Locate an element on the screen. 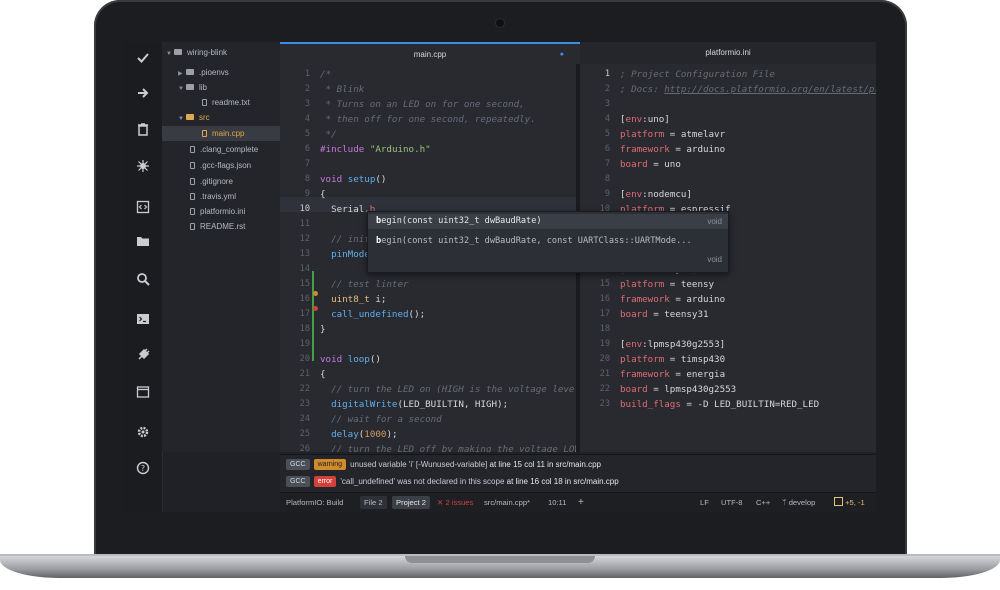 The width and height of the screenshot is (1000, 590). code-line: } is located at coordinates (323, 329).